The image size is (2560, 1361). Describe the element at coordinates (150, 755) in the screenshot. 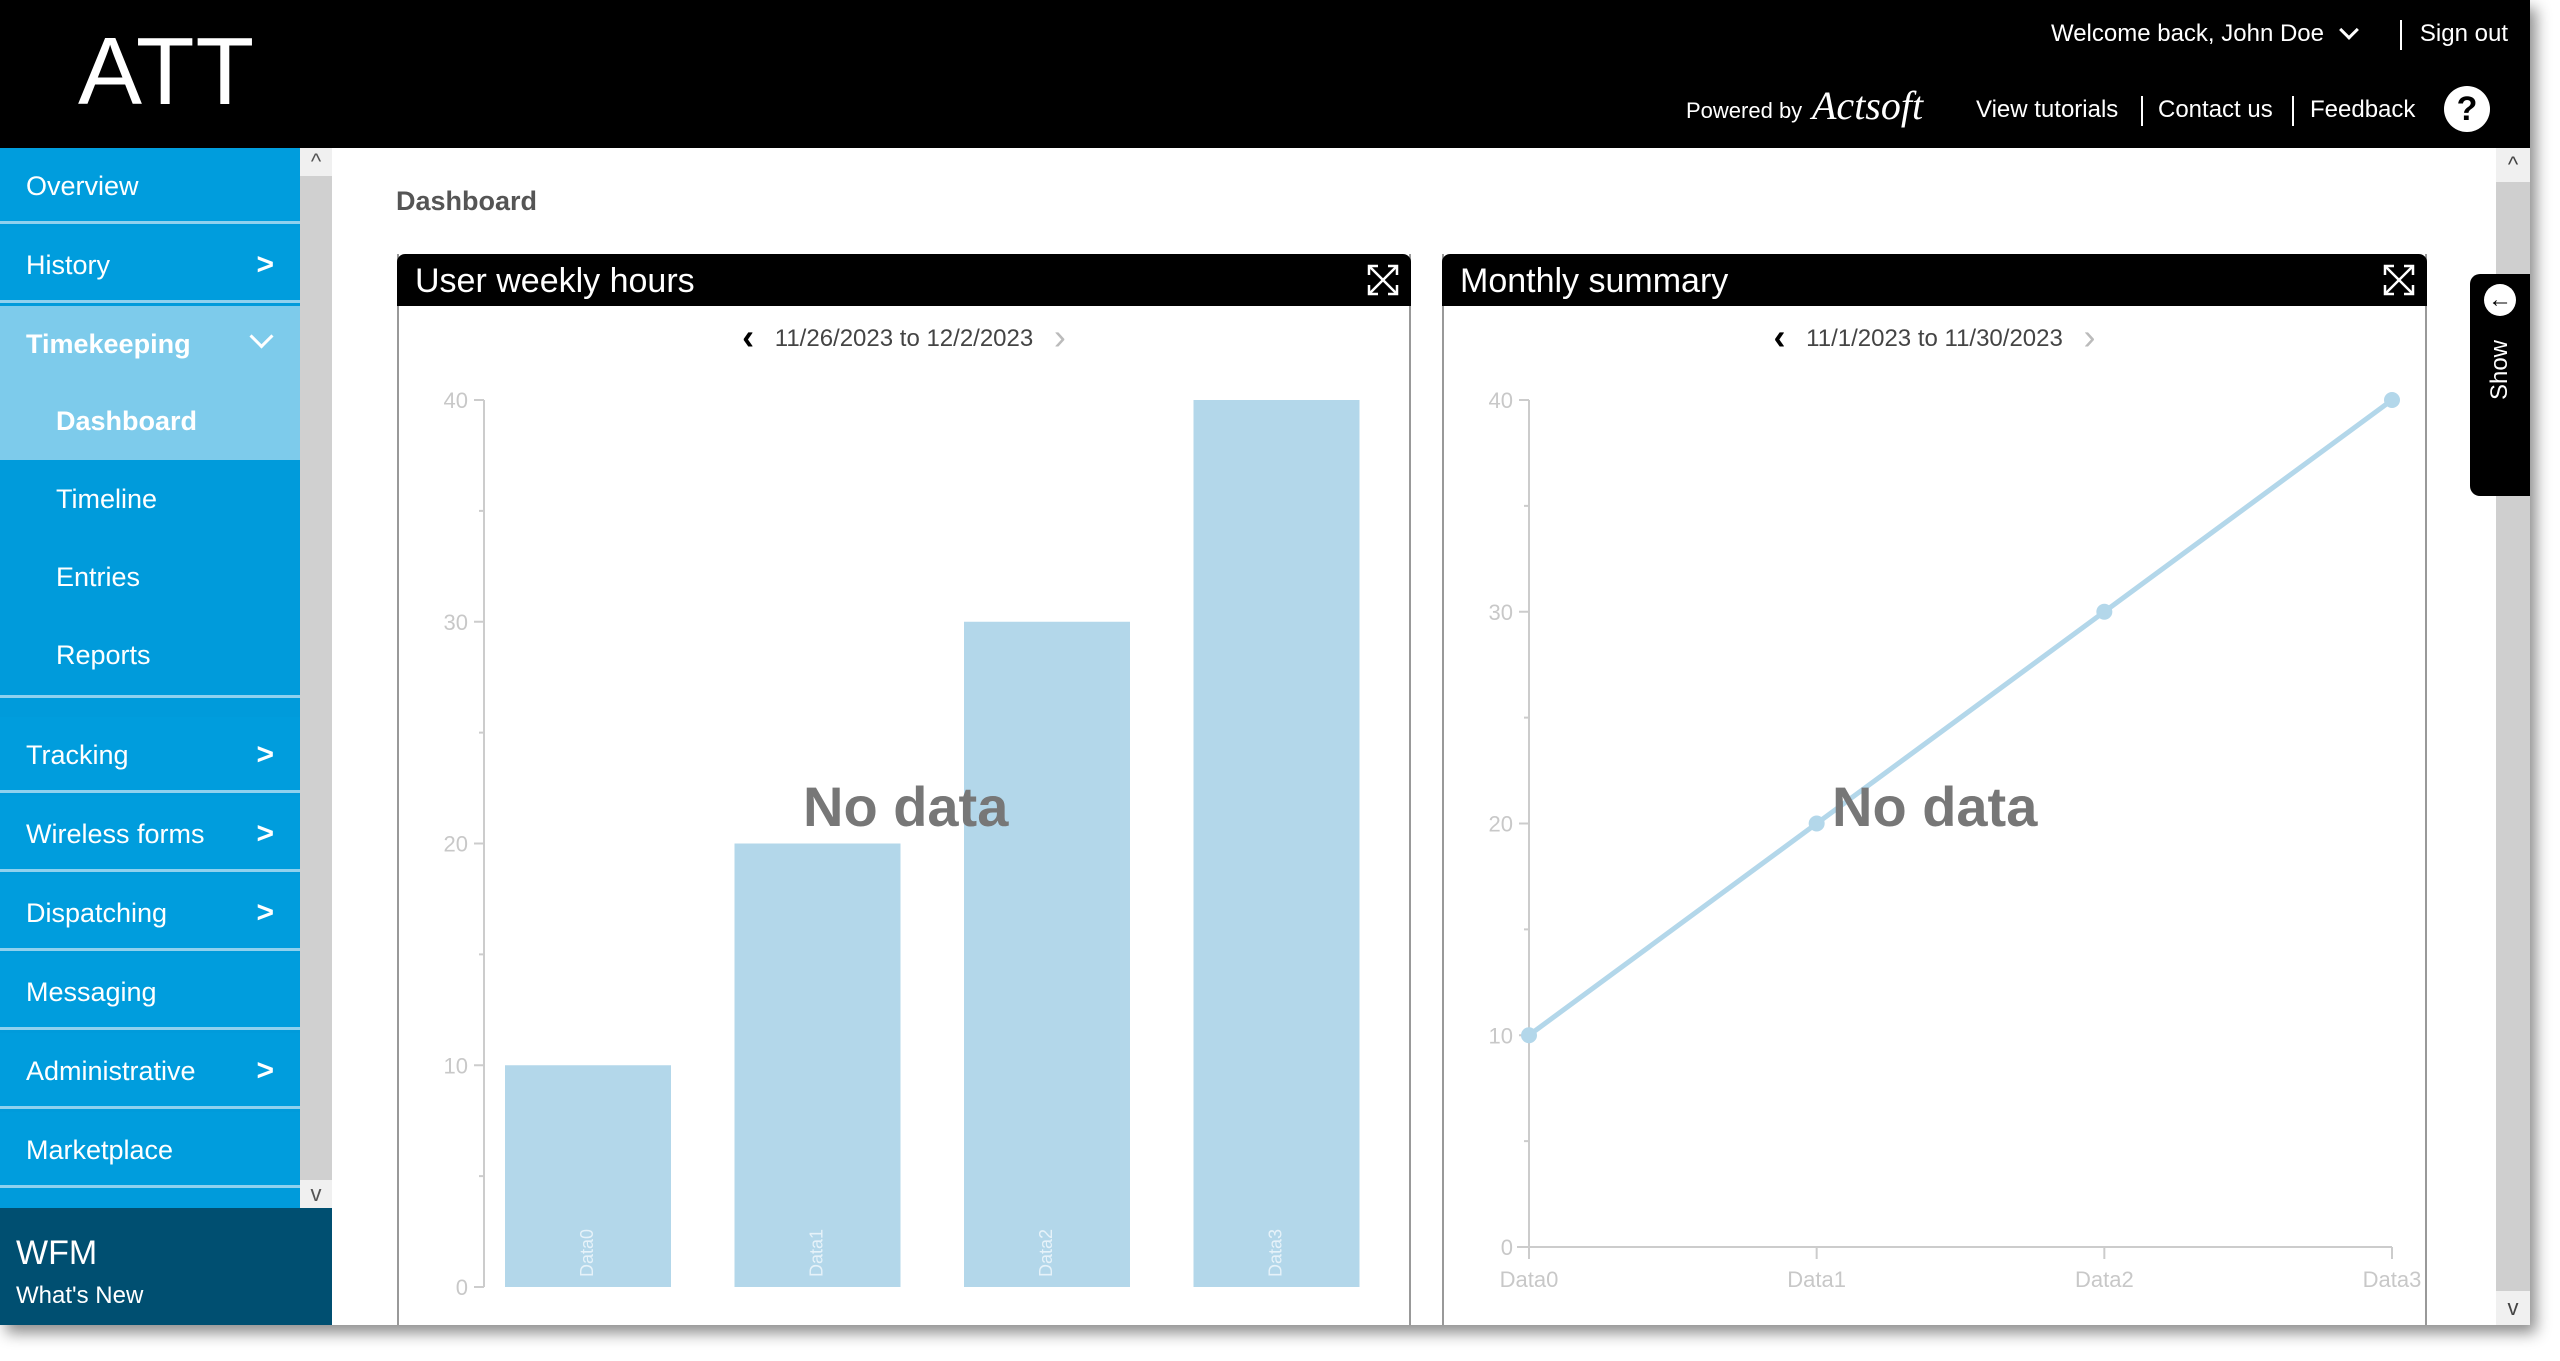

I see `sidebar-item-tracking: Tracking >` at that location.